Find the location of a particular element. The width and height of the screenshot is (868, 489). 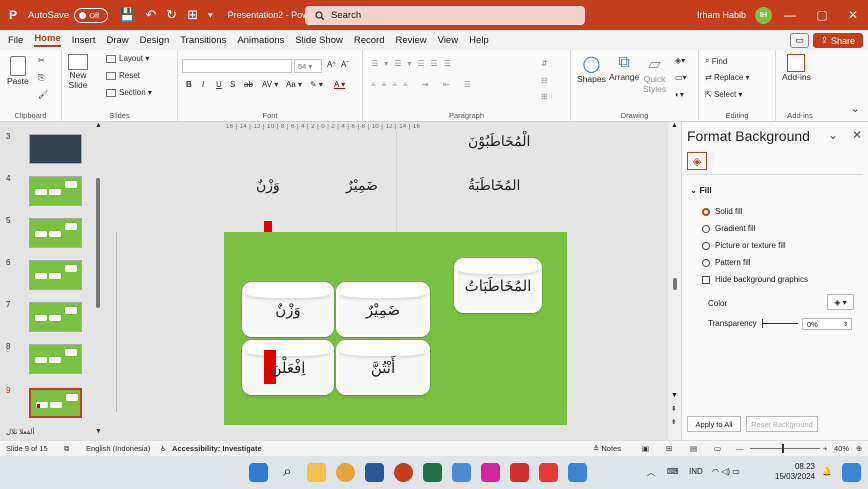

user-account: Irham Habib IH is located at coordinates (735, 15).